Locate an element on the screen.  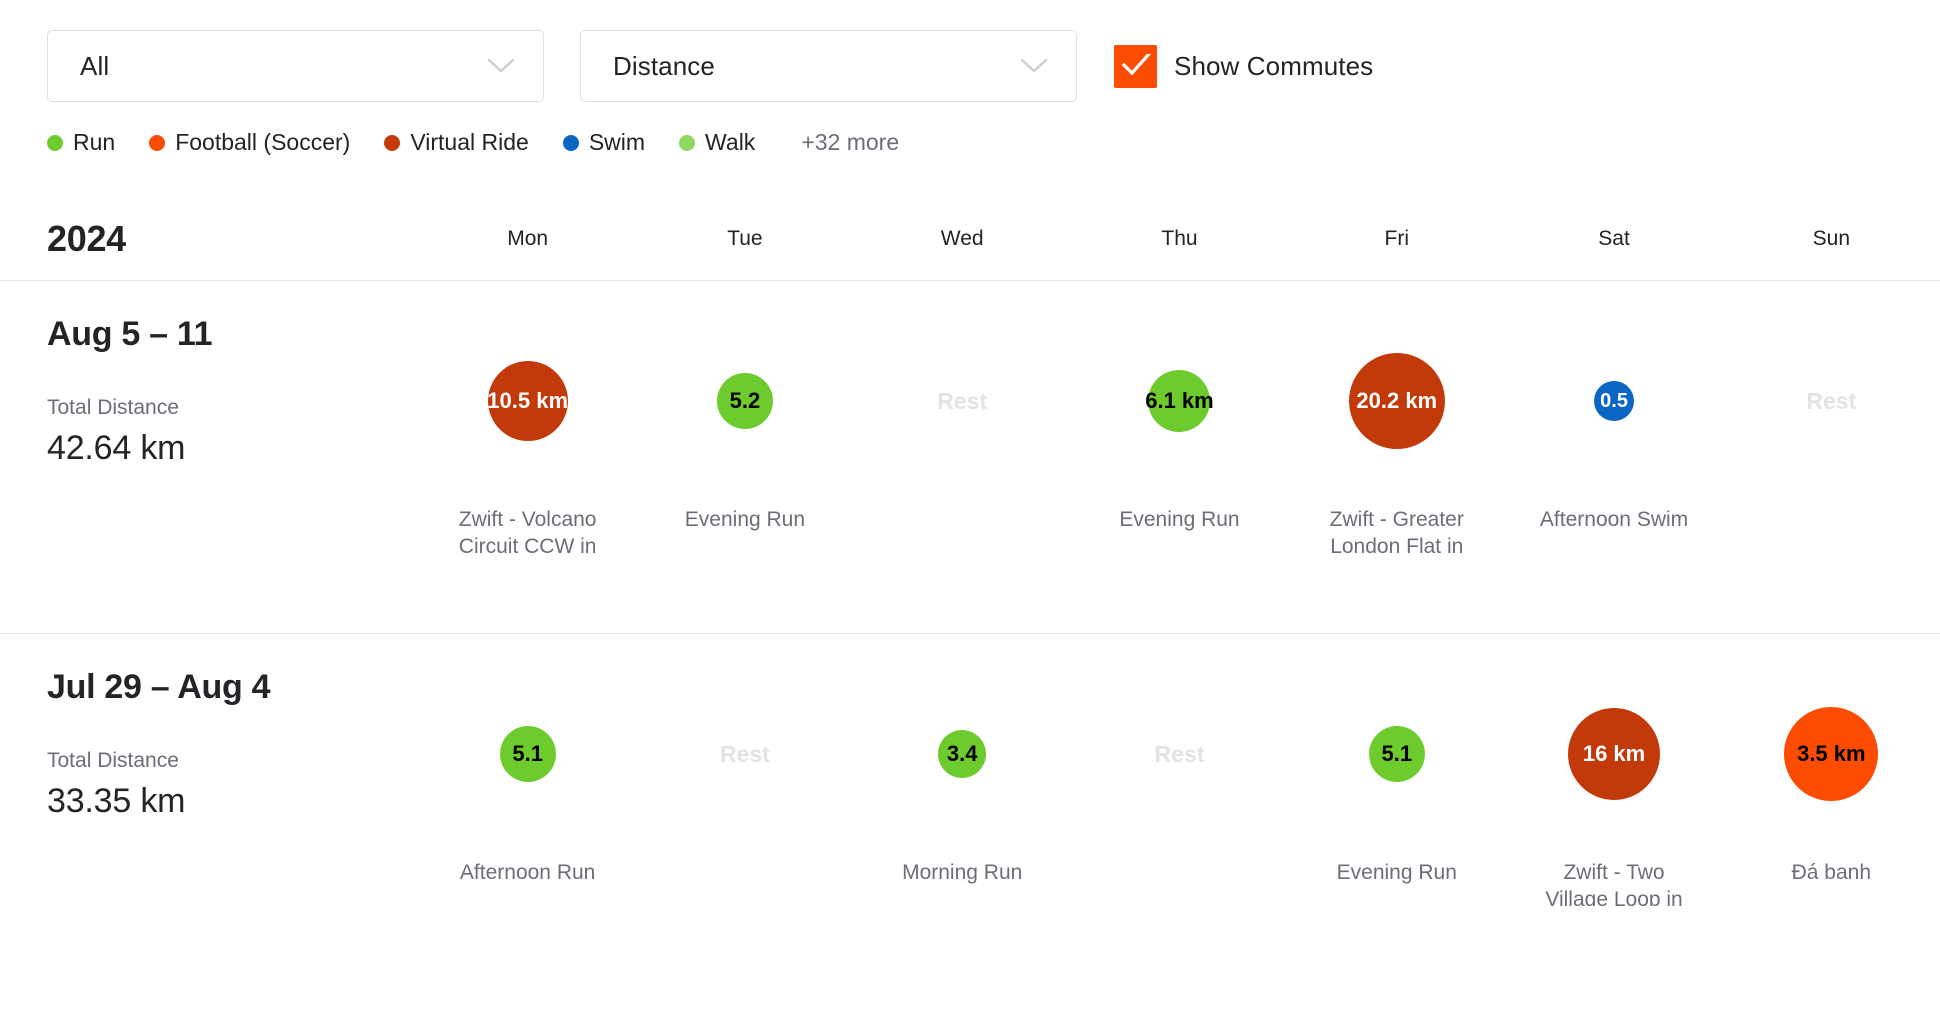
legend-item: Walk is located at coordinates (717, 142).